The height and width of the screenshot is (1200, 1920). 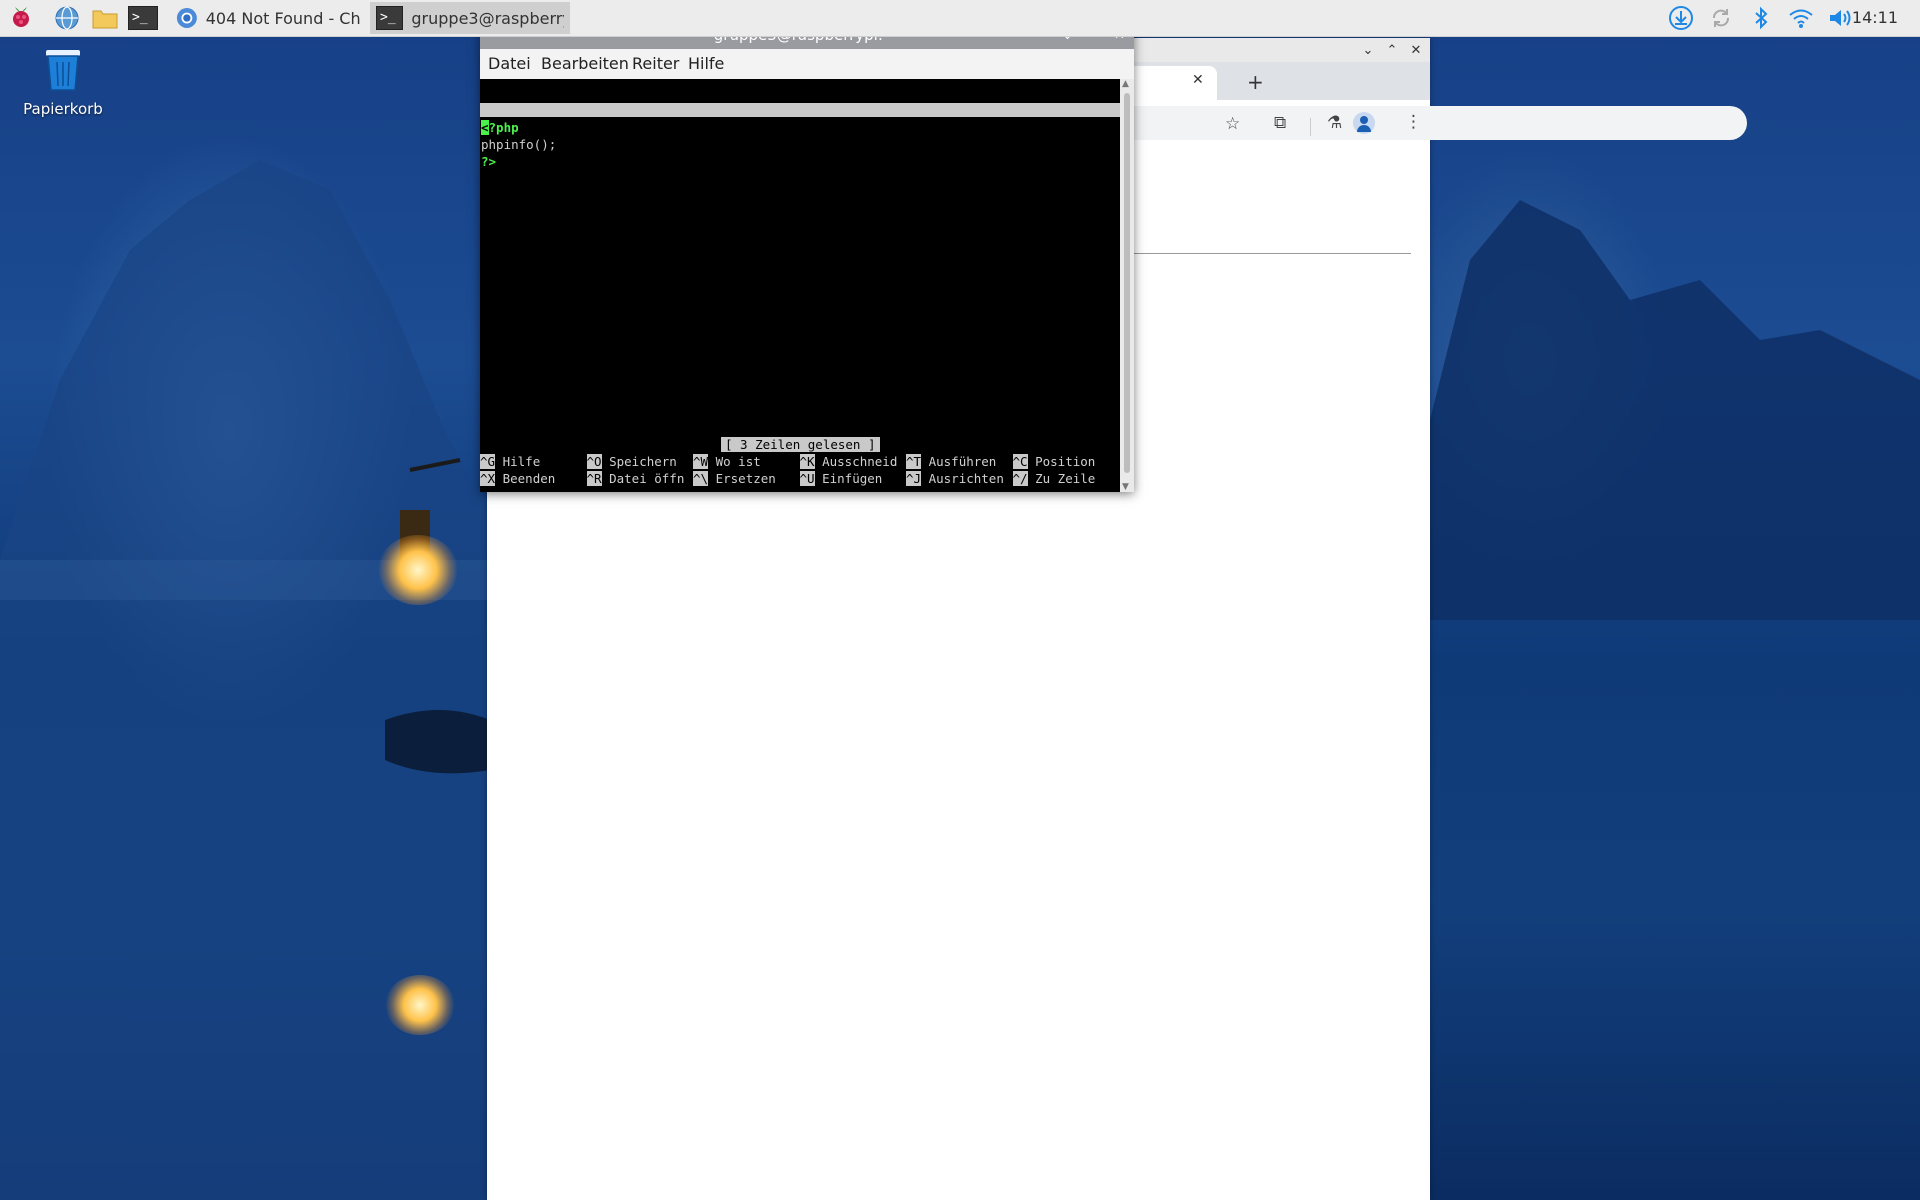 I want to click on toolbar-divider, so click(x=1310, y=127).